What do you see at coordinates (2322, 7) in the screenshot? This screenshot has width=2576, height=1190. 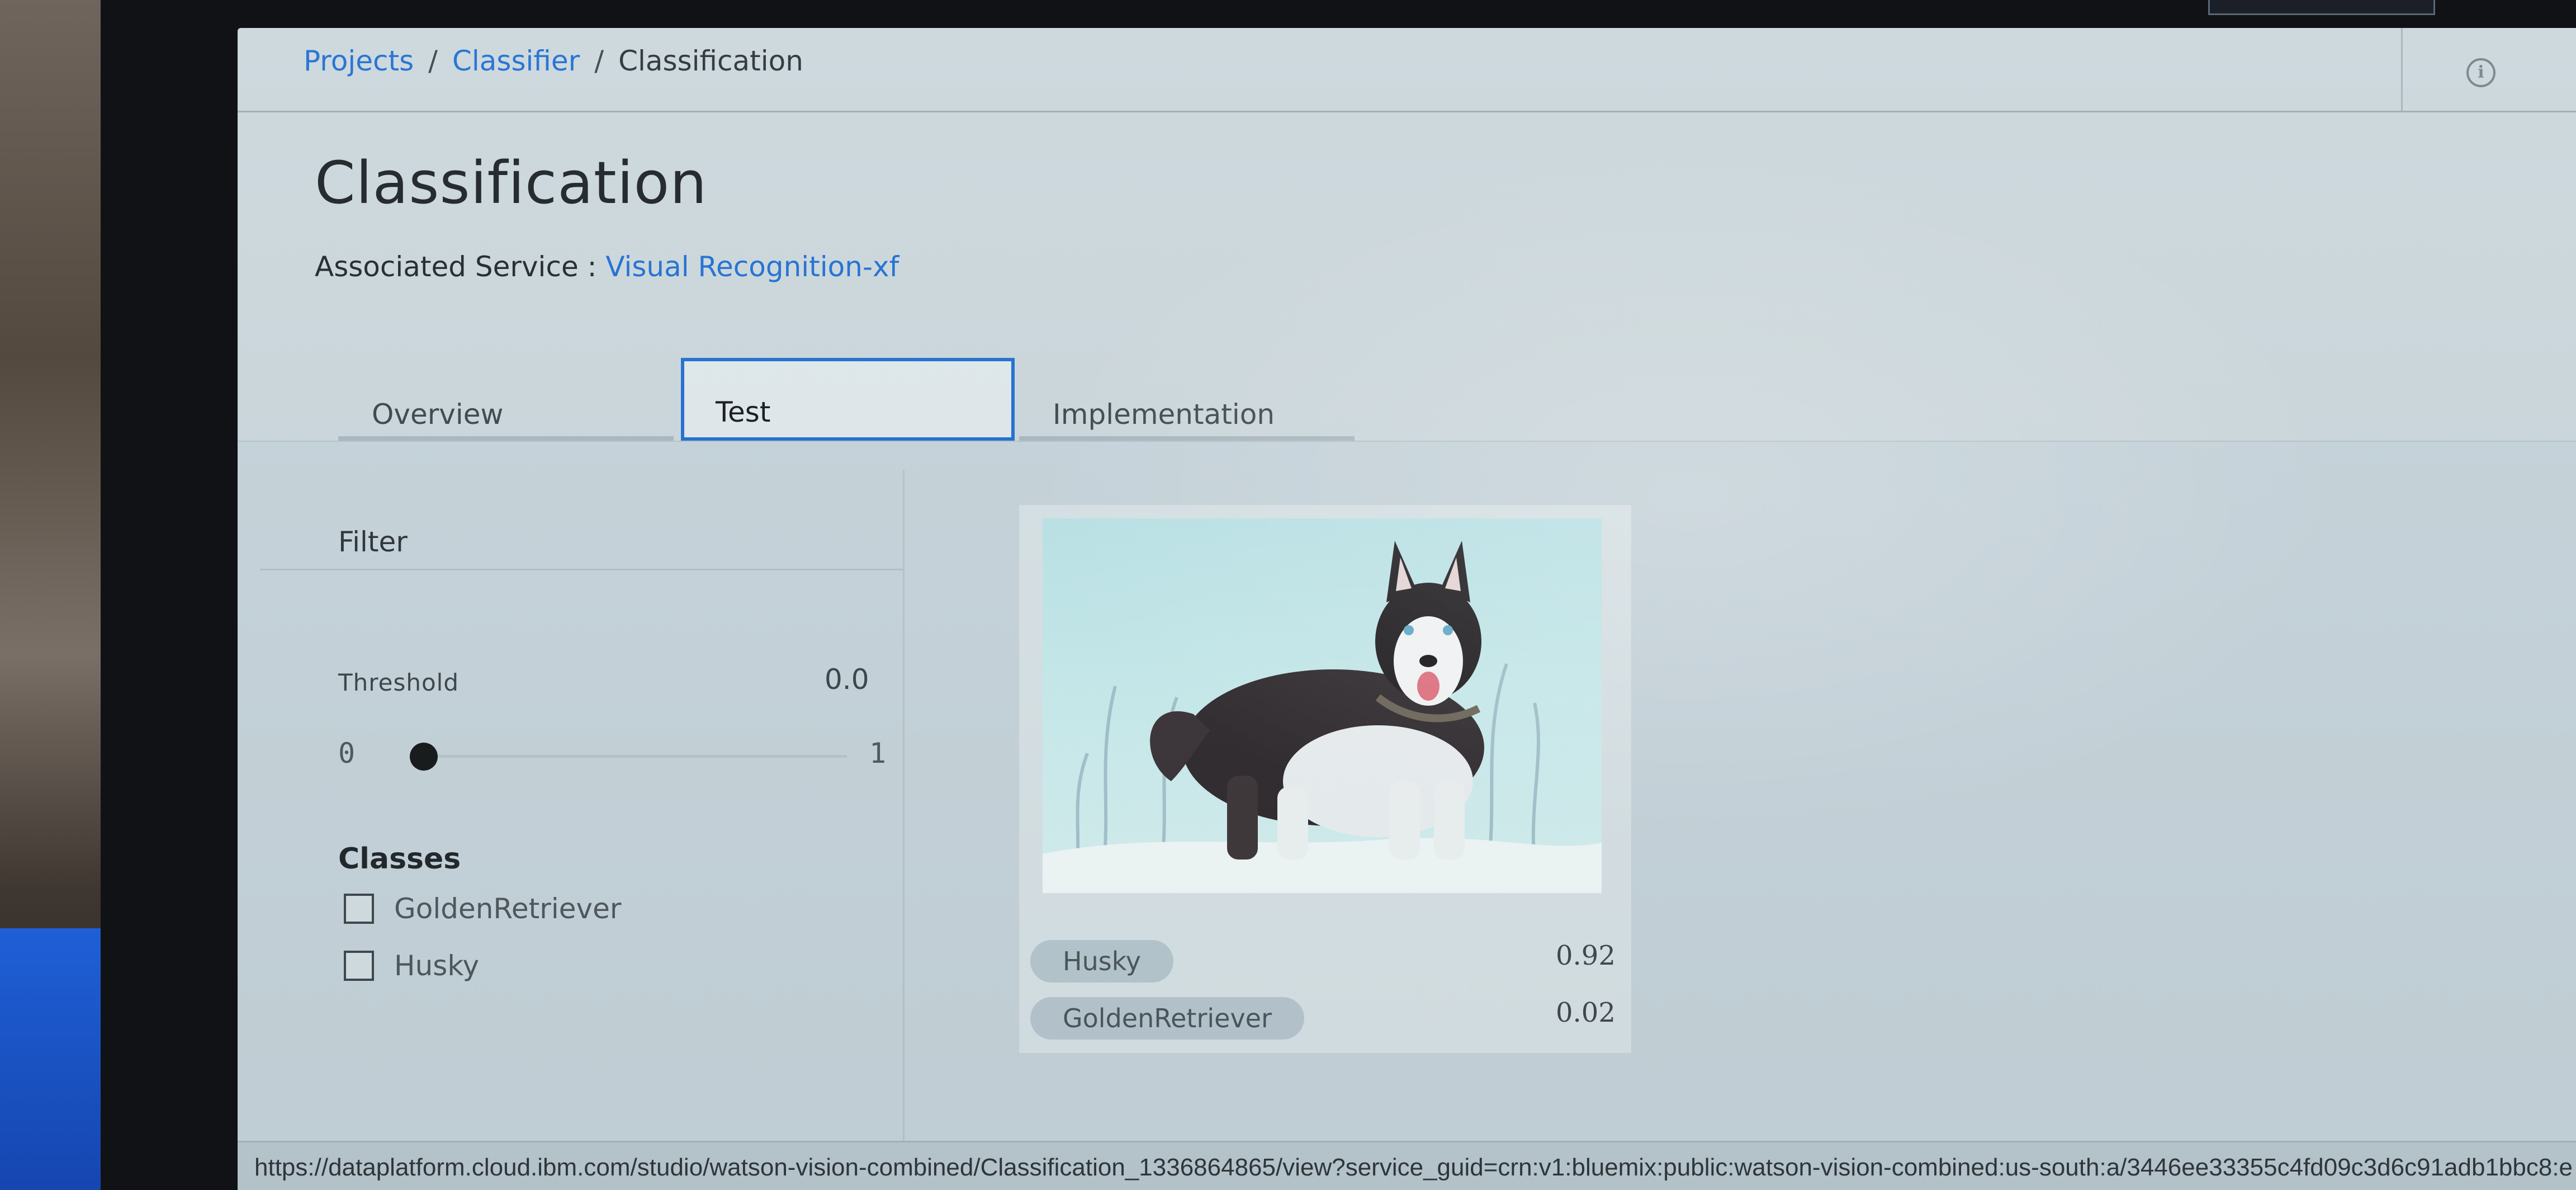 I see `bezel-top-element` at bounding box center [2322, 7].